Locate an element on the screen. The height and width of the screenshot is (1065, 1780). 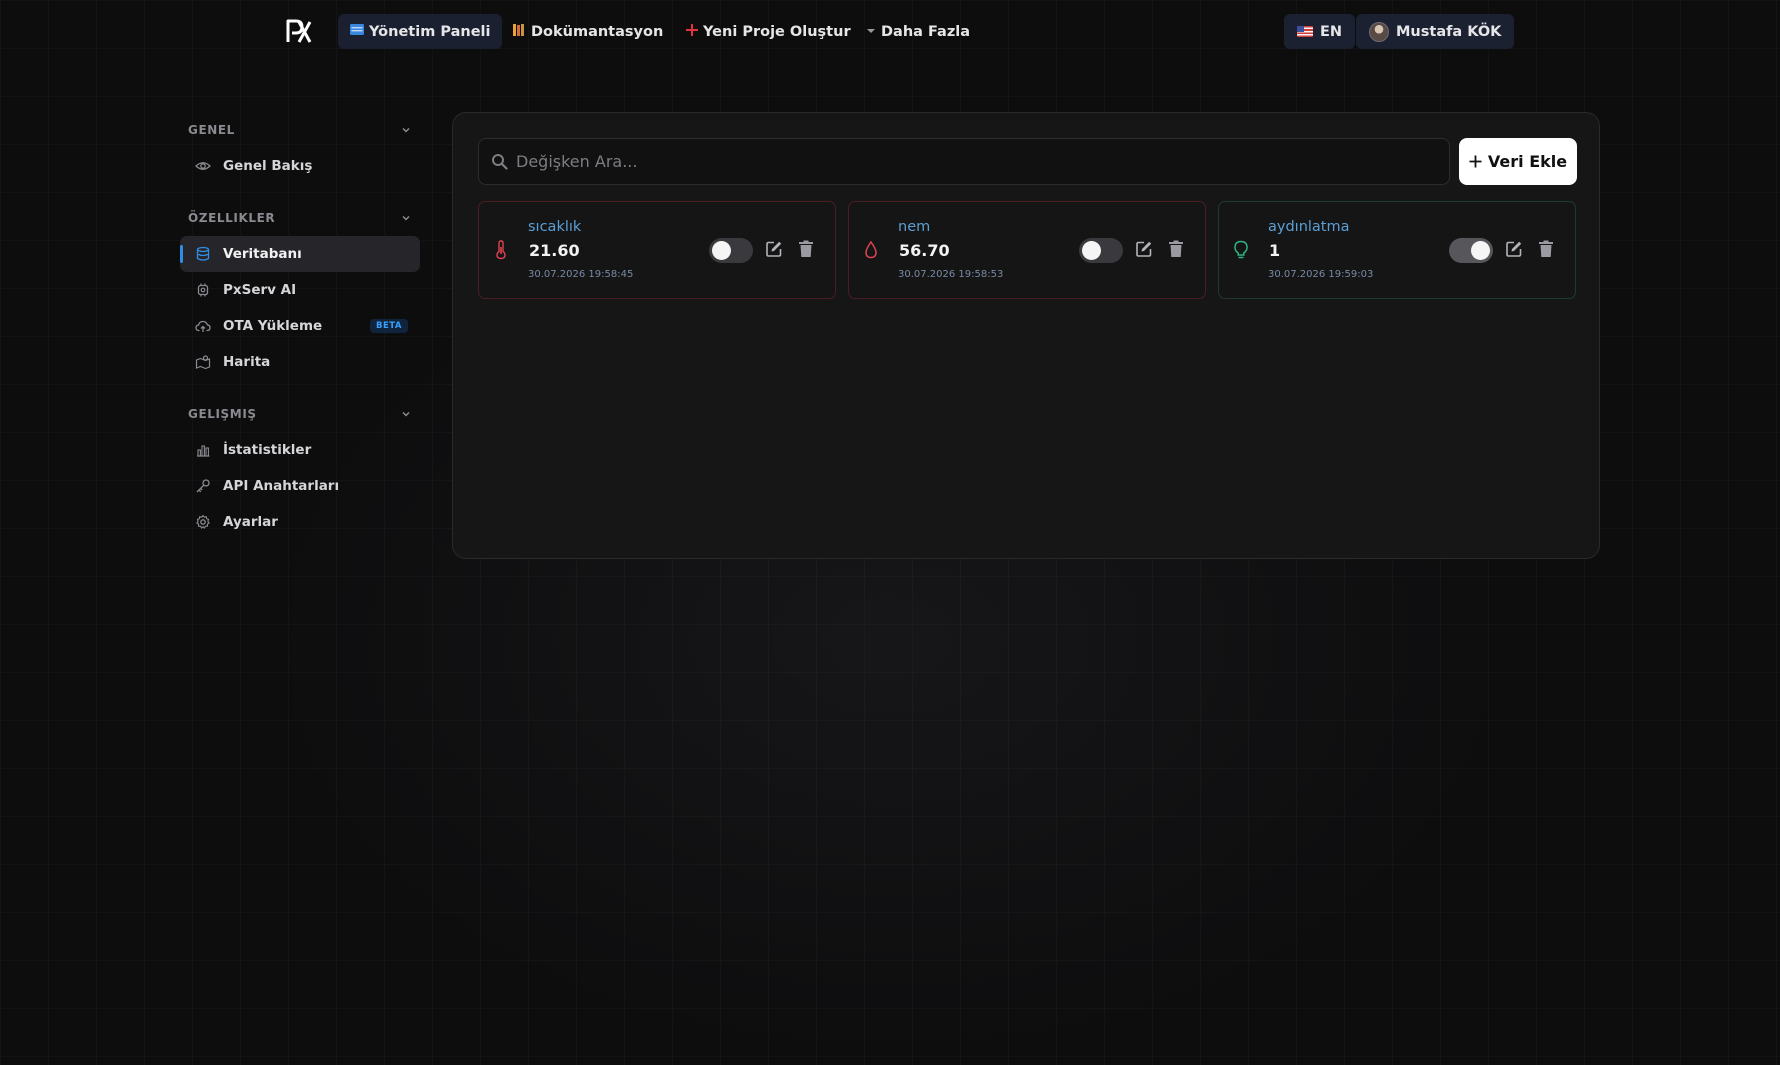
sidebar-item-overview: Genel Bakış is located at coordinates (300, 166).